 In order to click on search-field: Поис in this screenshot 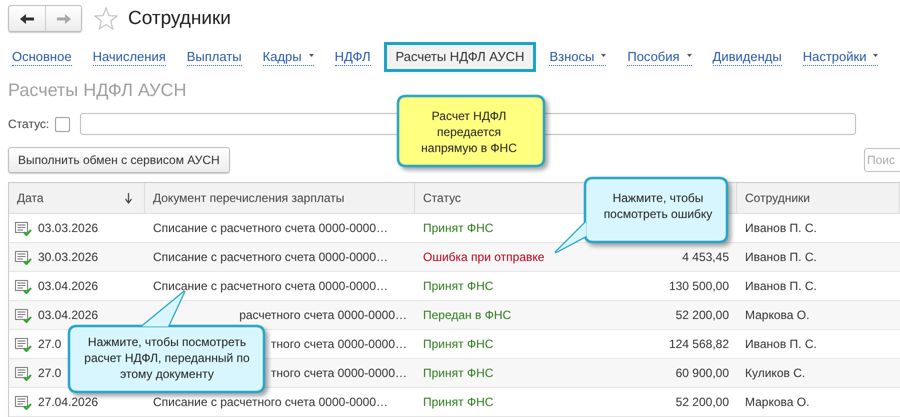, I will do `click(882, 160)`.